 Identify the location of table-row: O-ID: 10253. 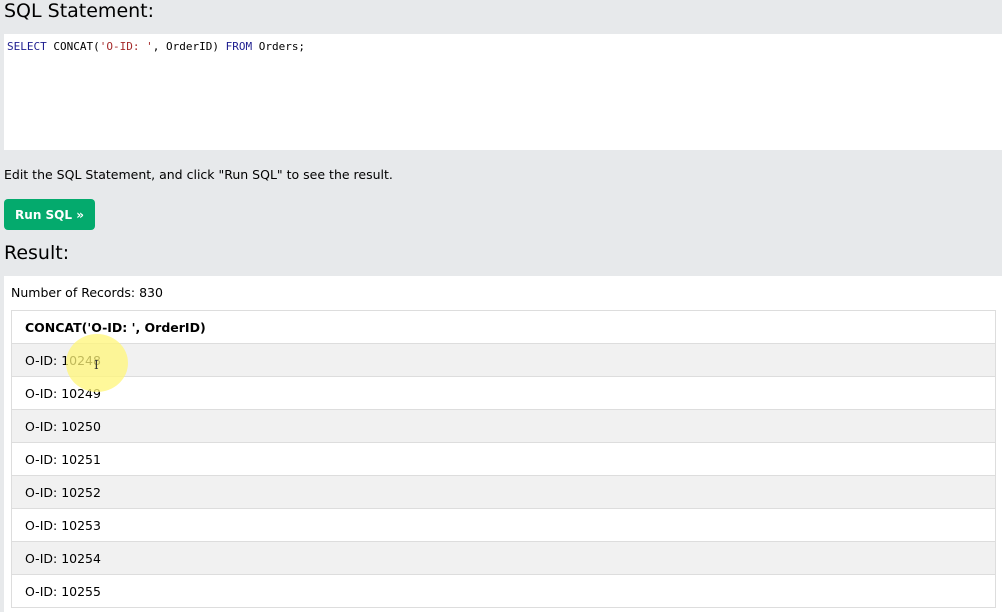
(503, 525).